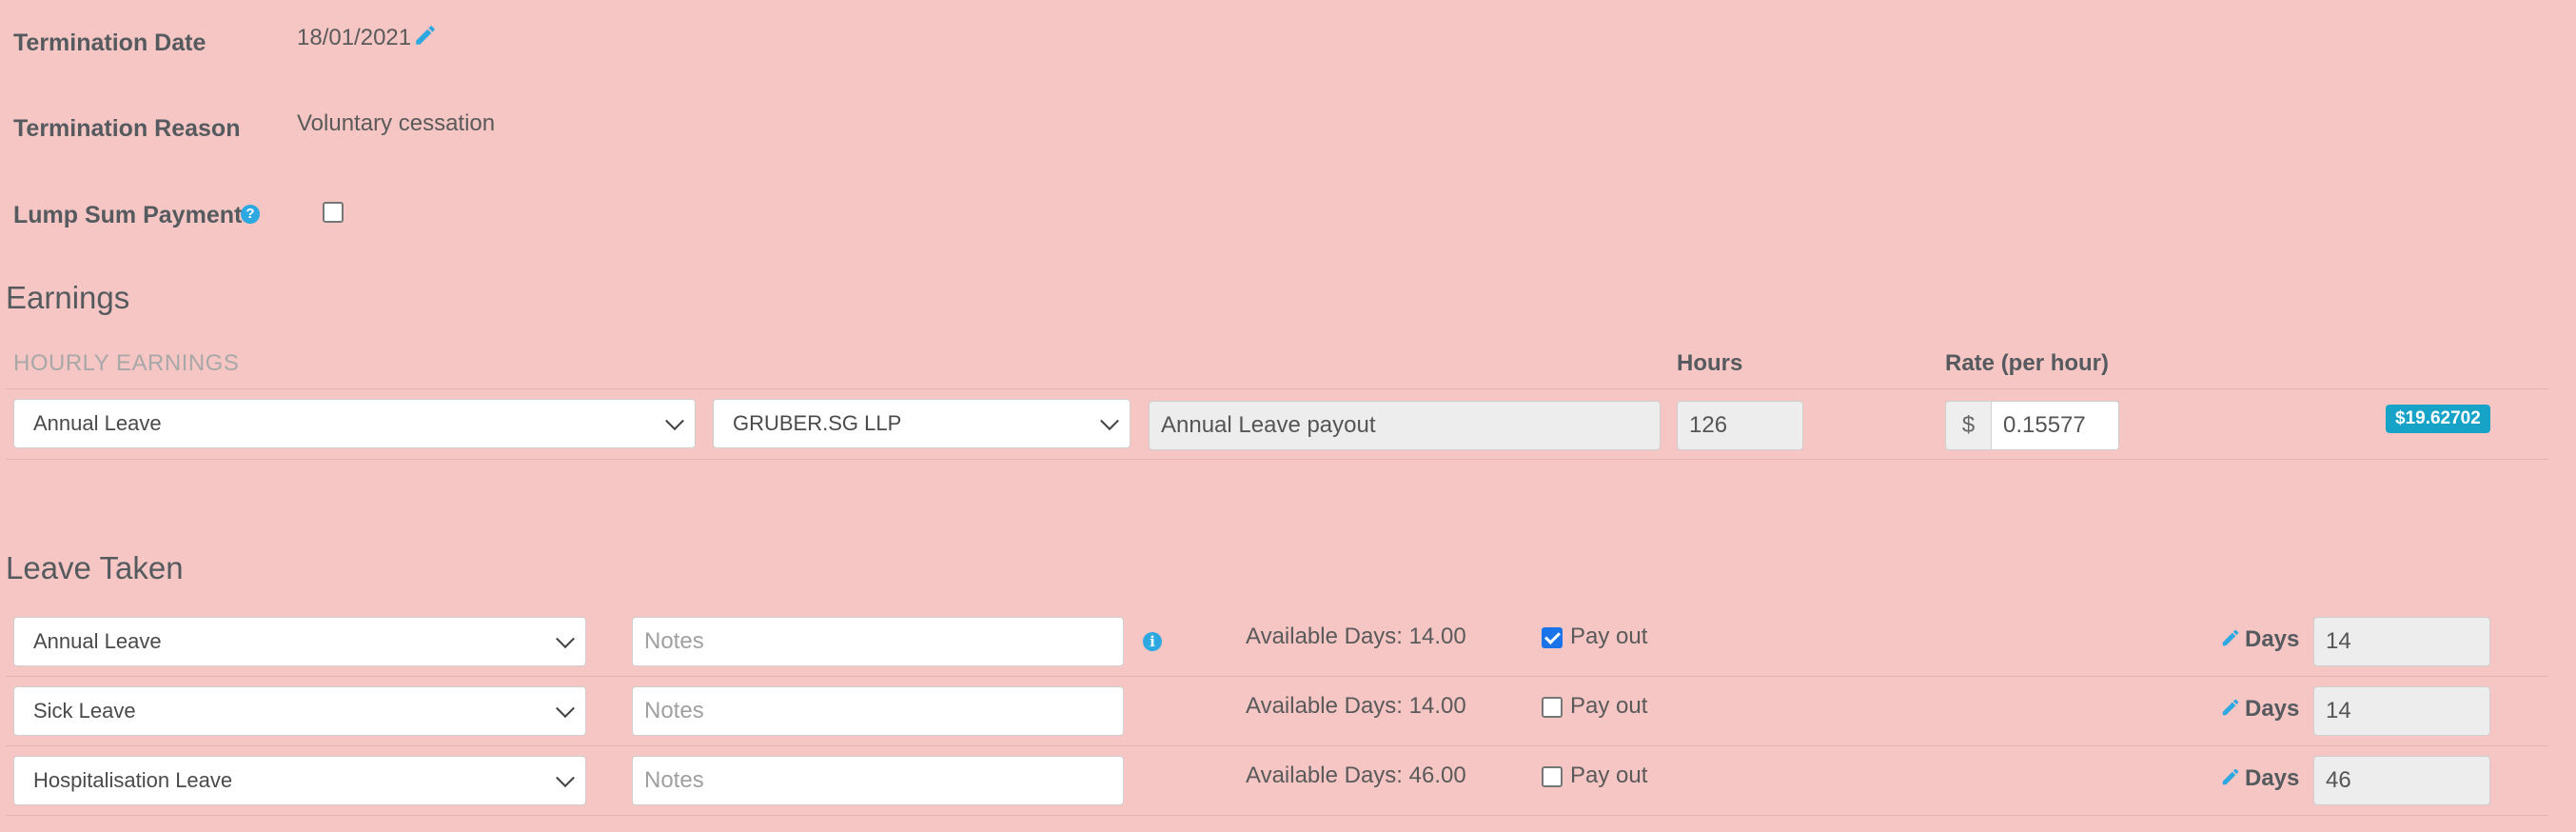 The width and height of the screenshot is (2576, 832). Describe the element at coordinates (95, 567) in the screenshot. I see `leave-taken-title: Leave Taken` at that location.